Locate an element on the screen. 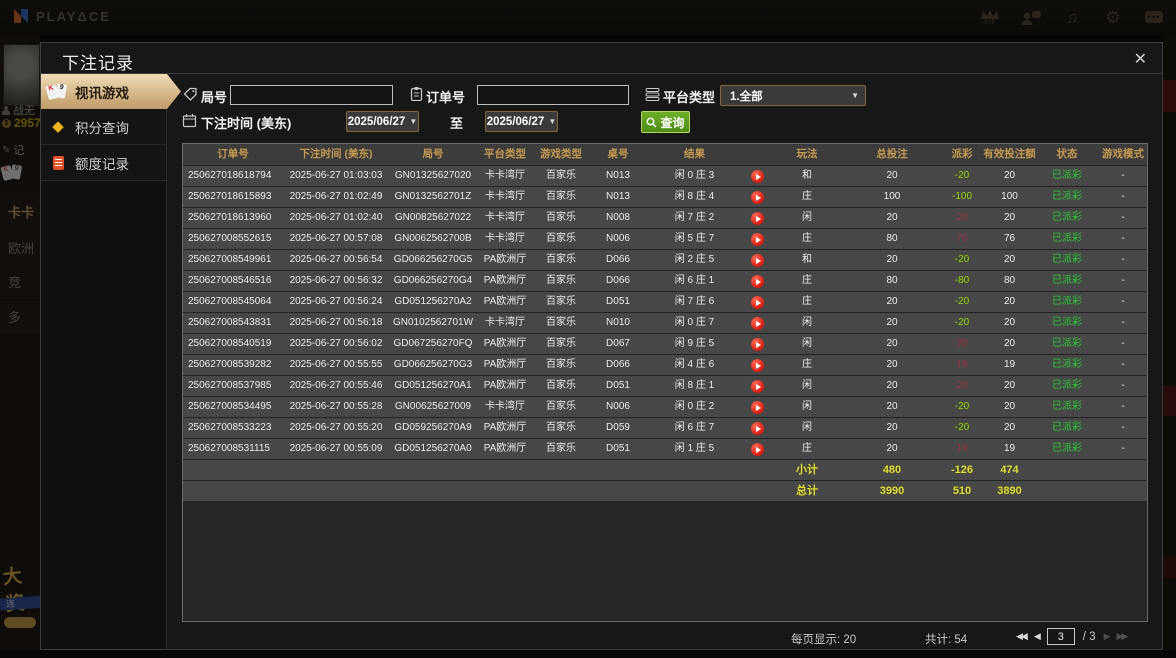 The width and height of the screenshot is (1176, 658). table-cell-round is located at coordinates (433, 491).